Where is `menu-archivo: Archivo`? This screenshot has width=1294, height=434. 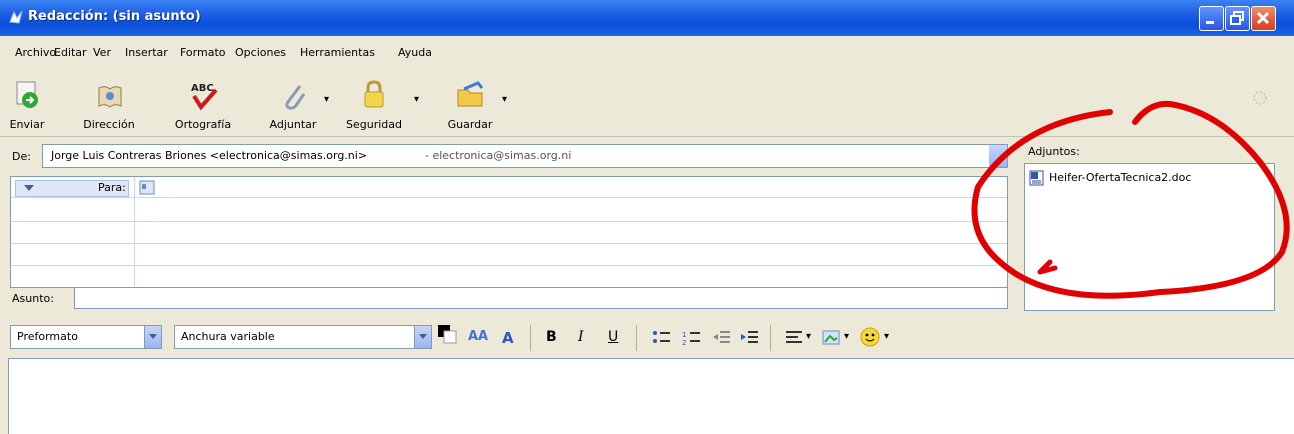 menu-archivo: Archivo is located at coordinates (35, 52).